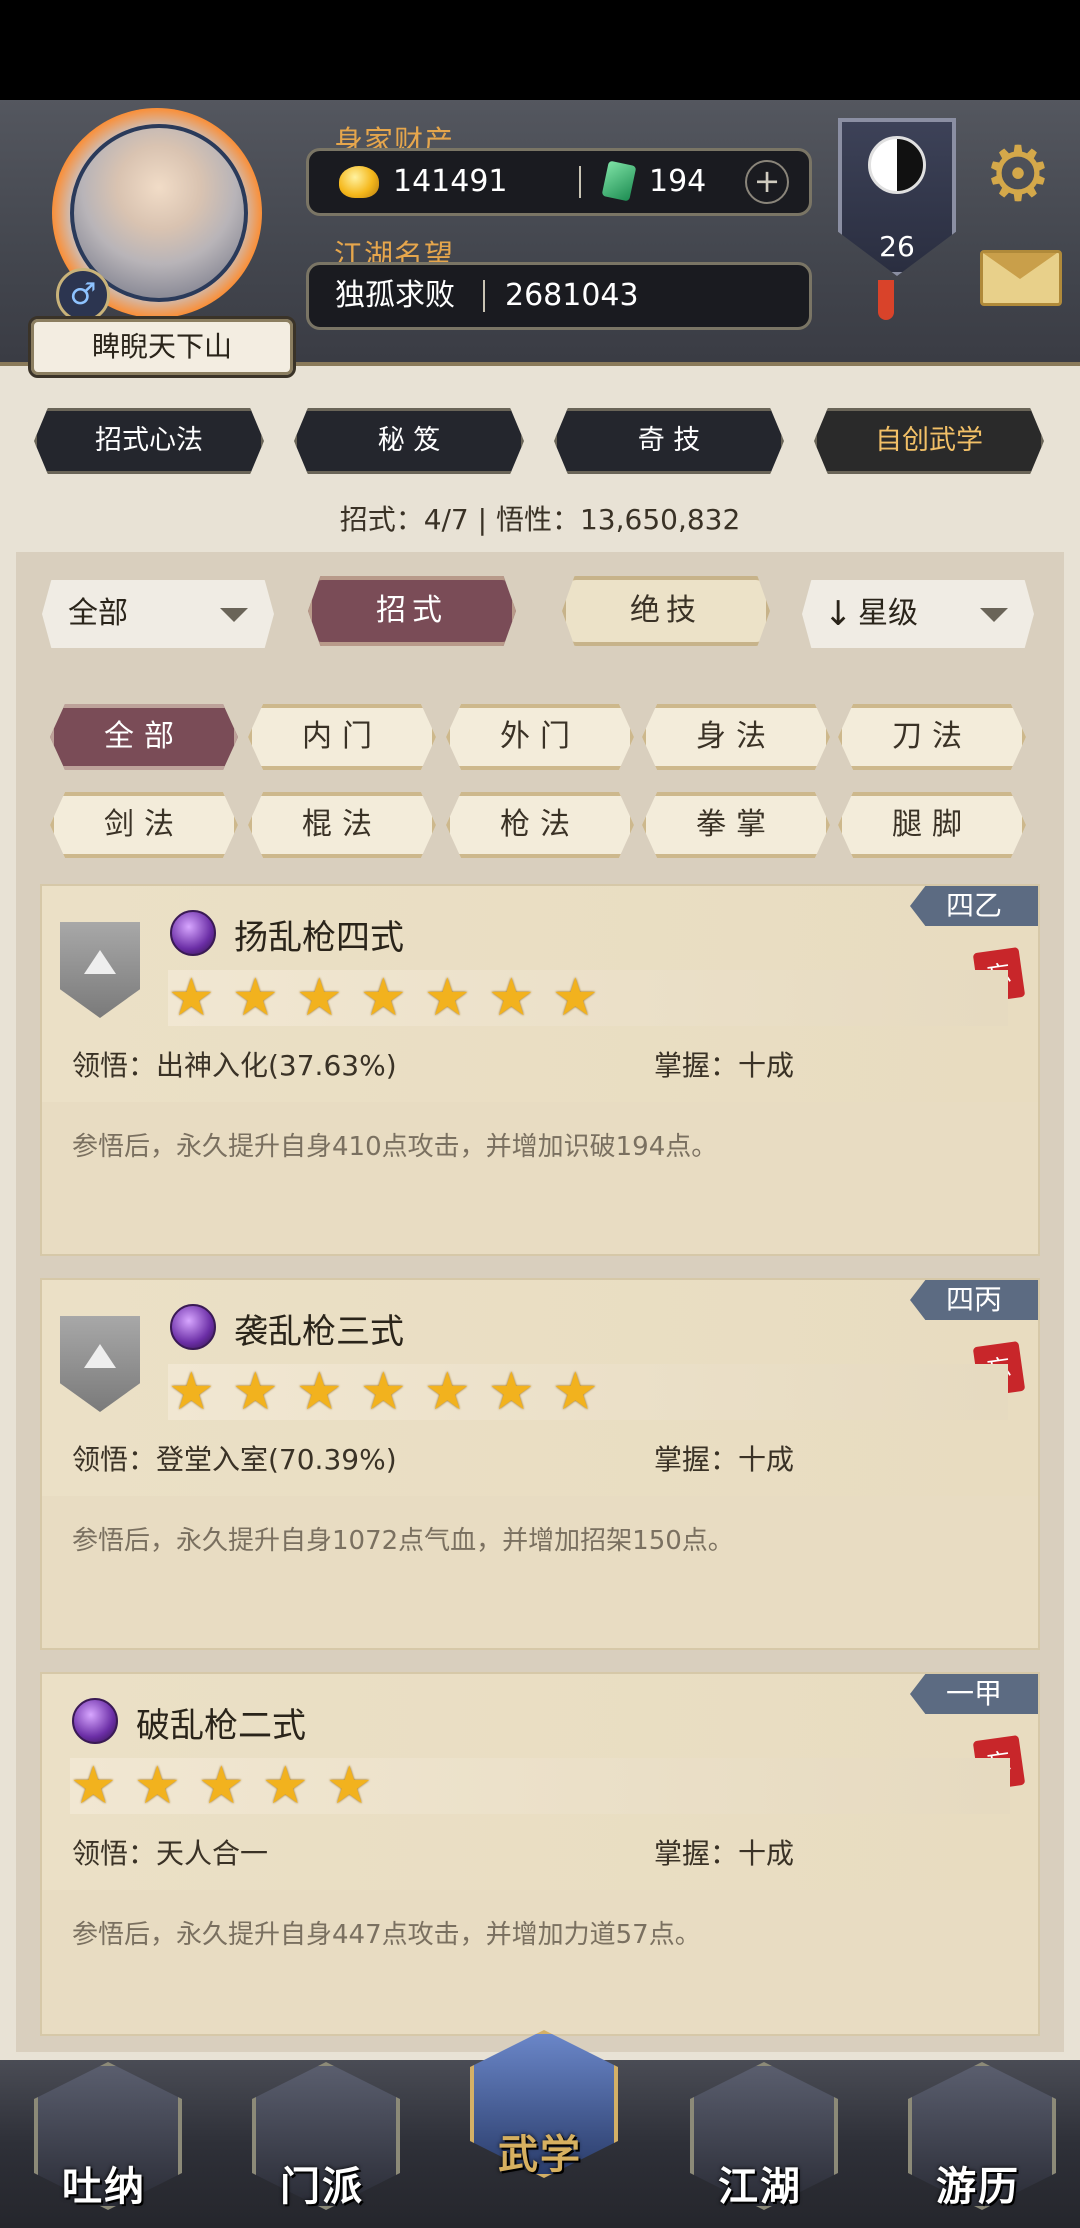 This screenshot has height=2228, width=1080. Describe the element at coordinates (978, 2187) in the screenshot. I see `nav-label: 游历` at that location.